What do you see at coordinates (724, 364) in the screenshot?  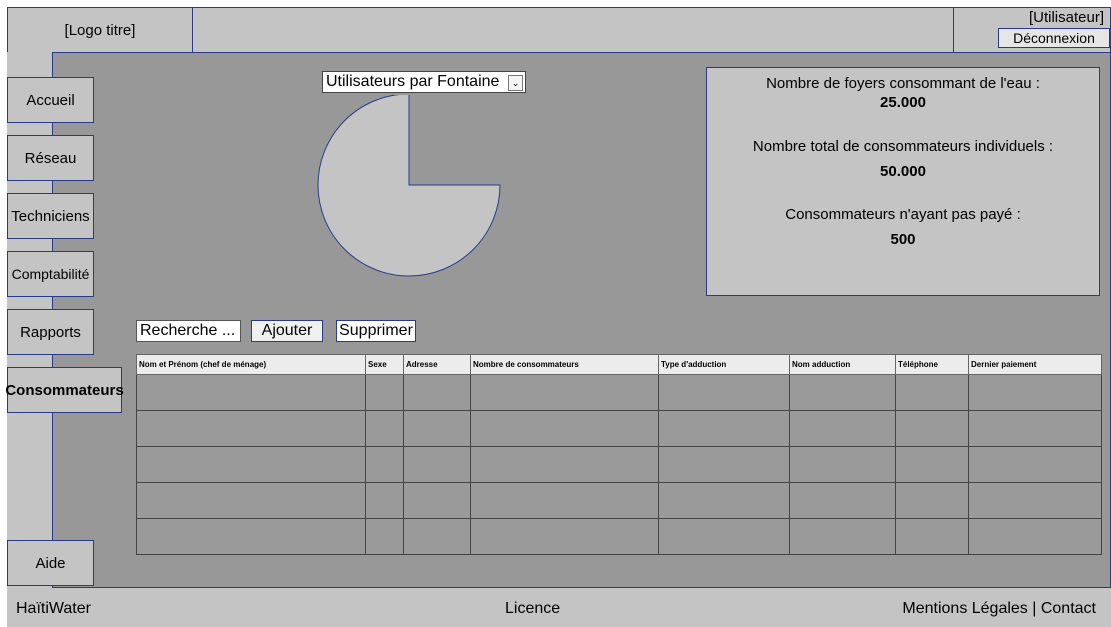 I see `column-header-type-adduction: Type d'adduction` at bounding box center [724, 364].